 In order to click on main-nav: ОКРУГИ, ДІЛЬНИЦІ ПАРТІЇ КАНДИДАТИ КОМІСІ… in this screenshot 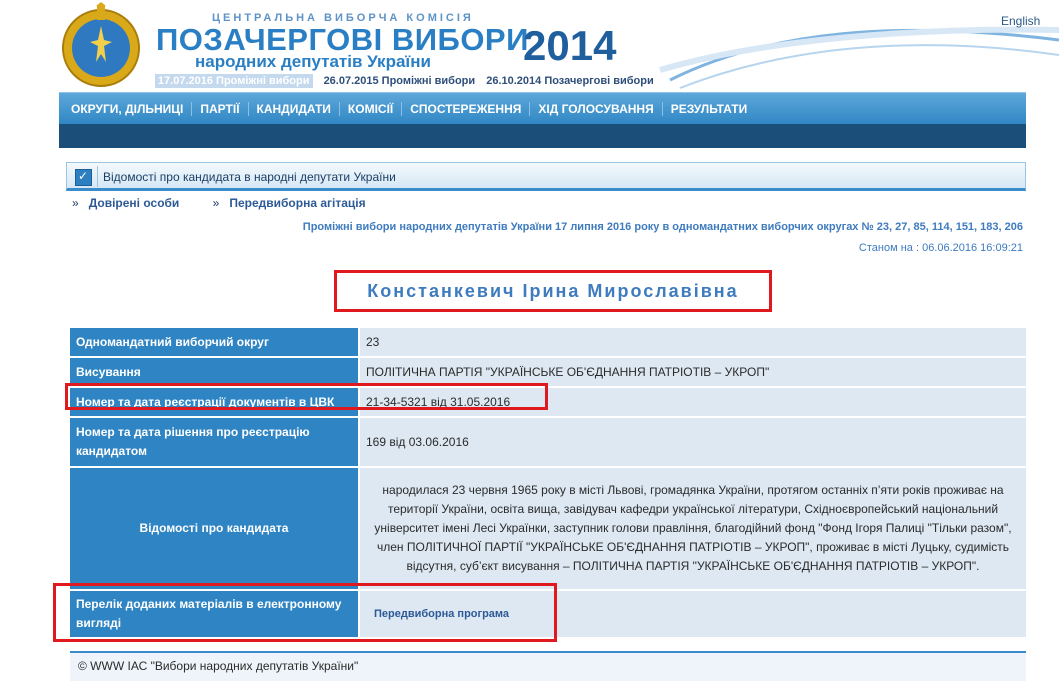, I will do `click(542, 108)`.